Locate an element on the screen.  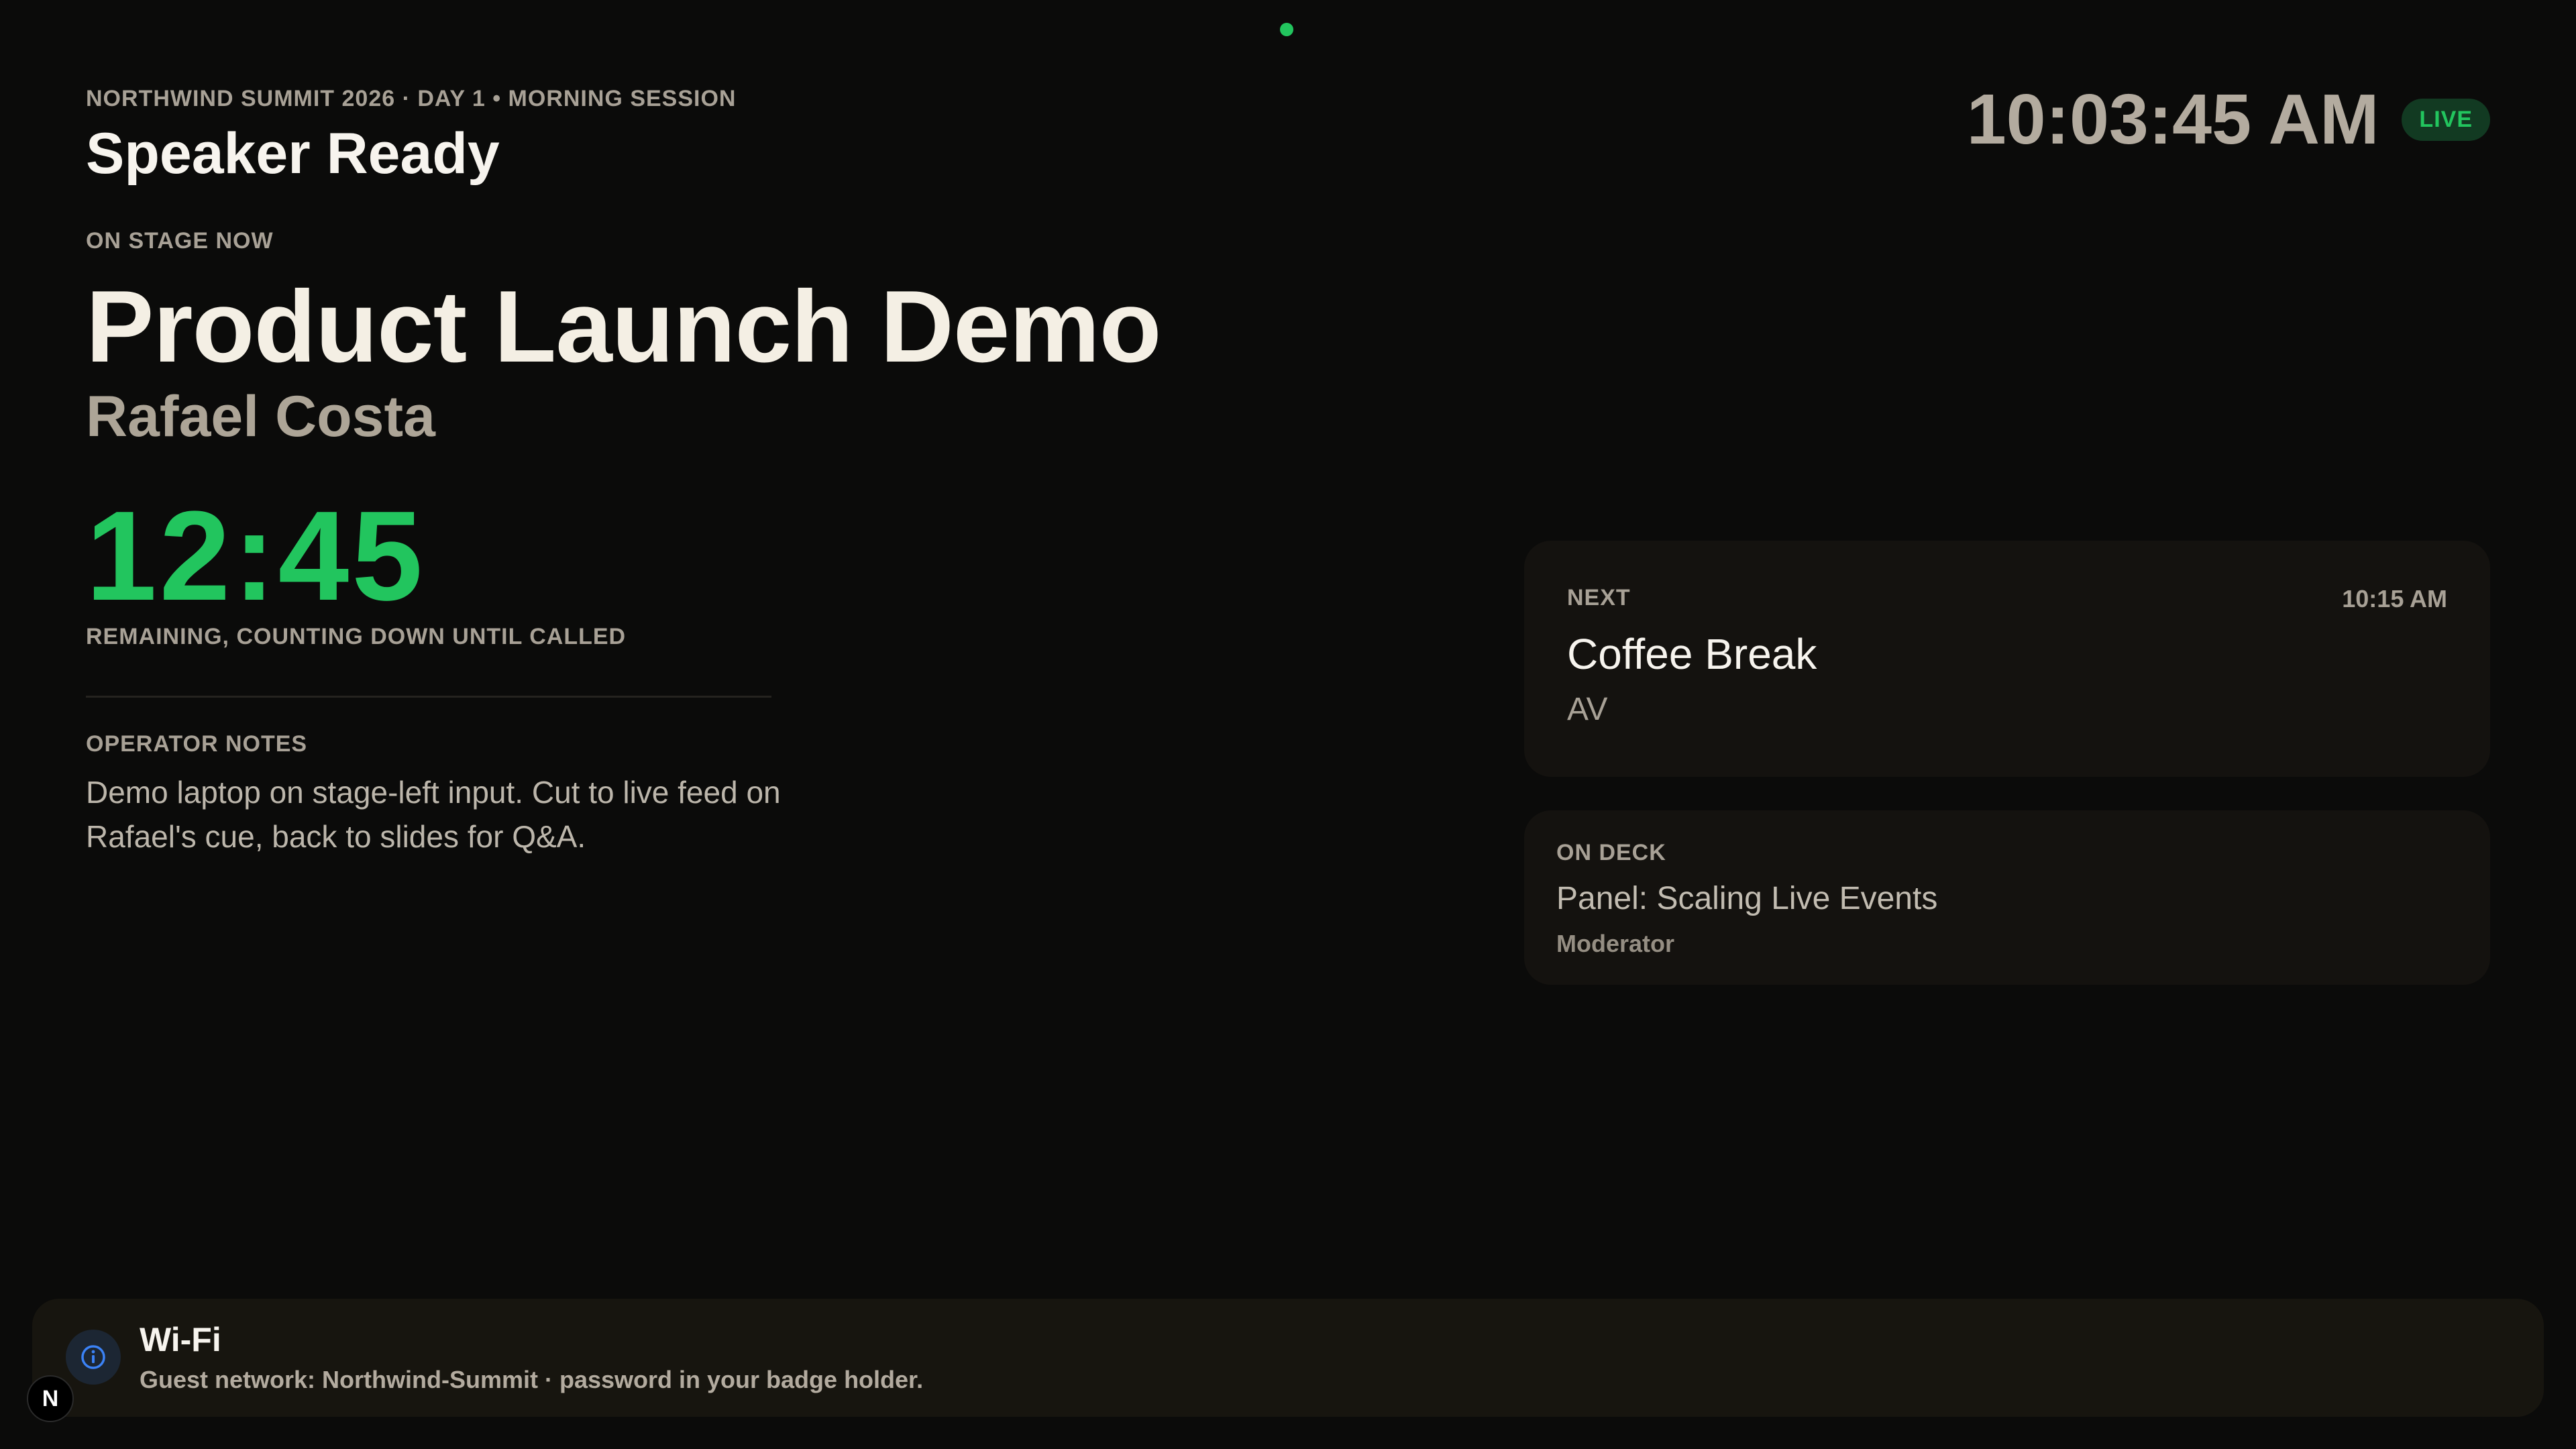
countdown-caption: REMAINING, COUNTING DOWN UNTIL CALLED is located at coordinates (356, 636).